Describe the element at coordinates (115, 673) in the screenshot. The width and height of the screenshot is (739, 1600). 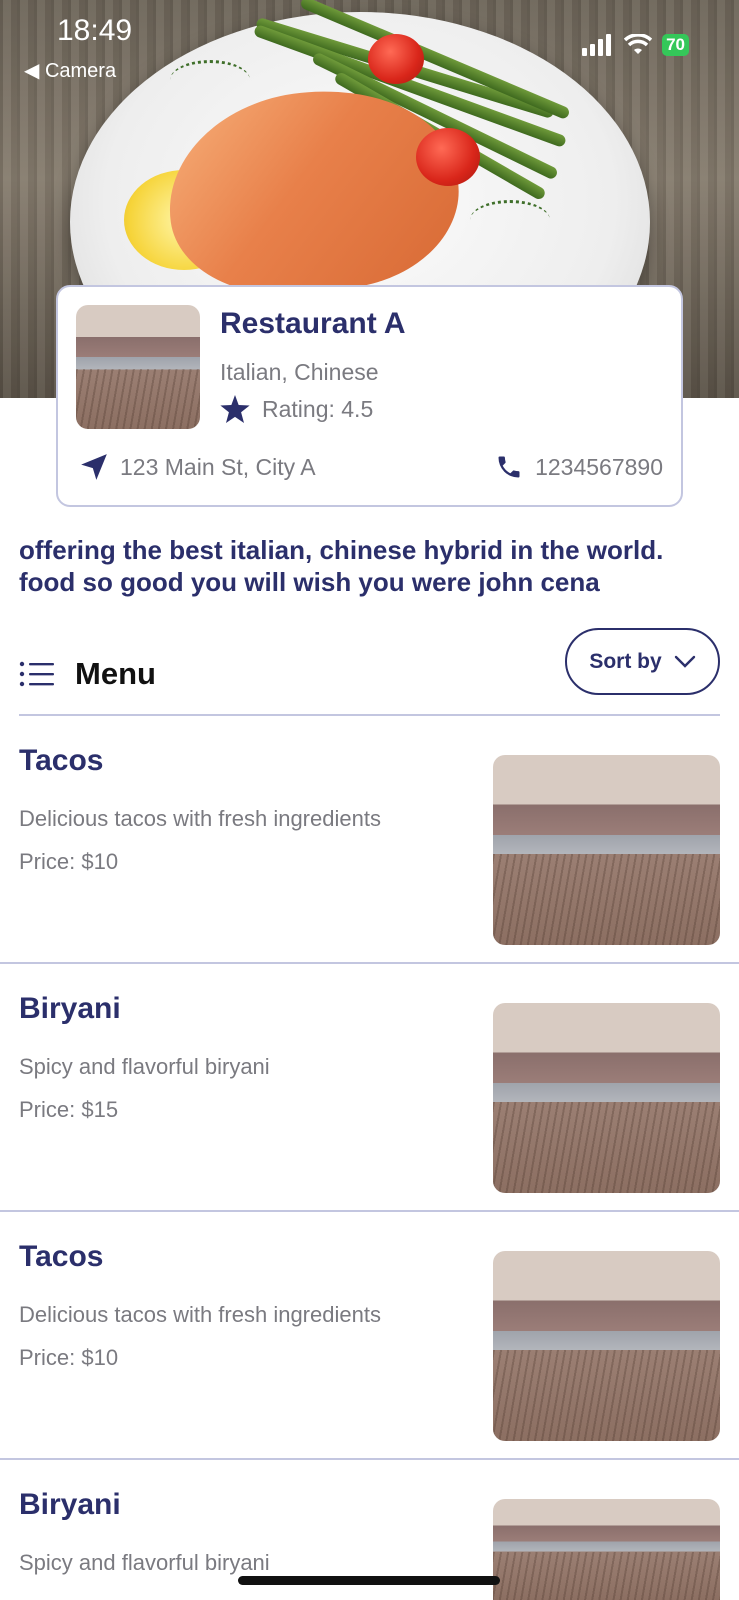
I see `menu-title-text: Menu` at that location.